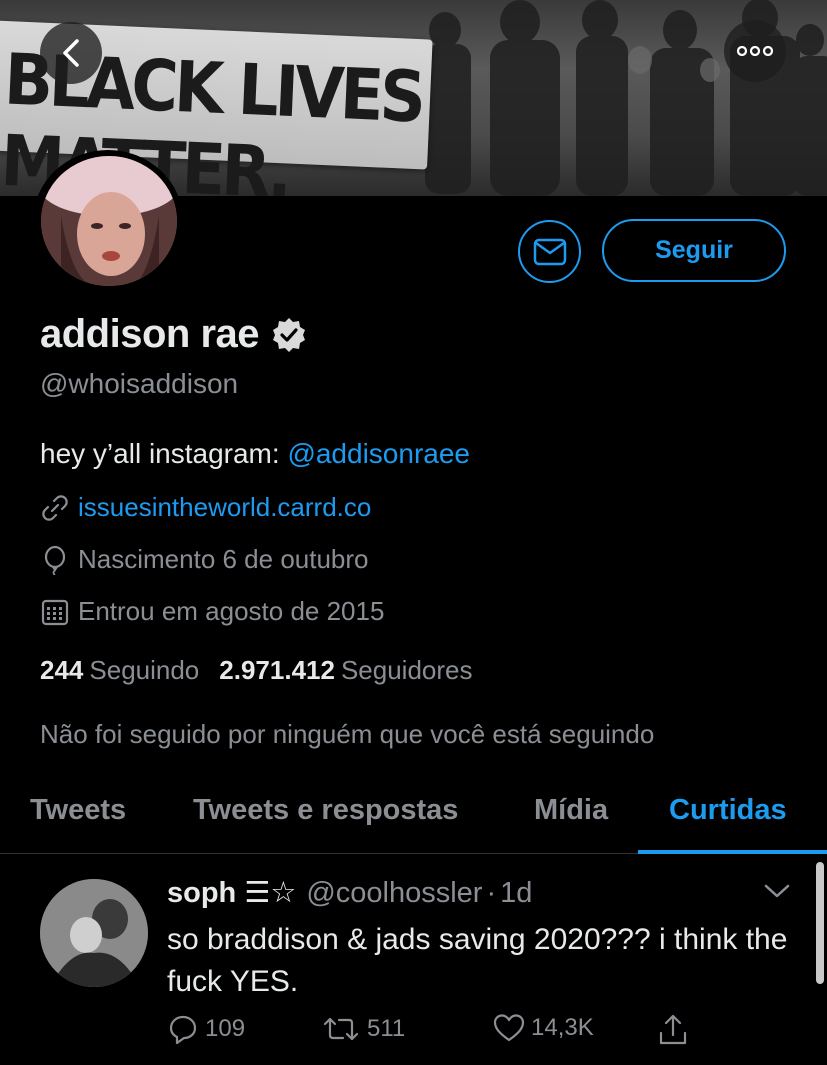 This screenshot has width=827, height=1065. I want to click on follow-stats: 244 Seguindo 2.971.412 Seguidores, so click(256, 670).